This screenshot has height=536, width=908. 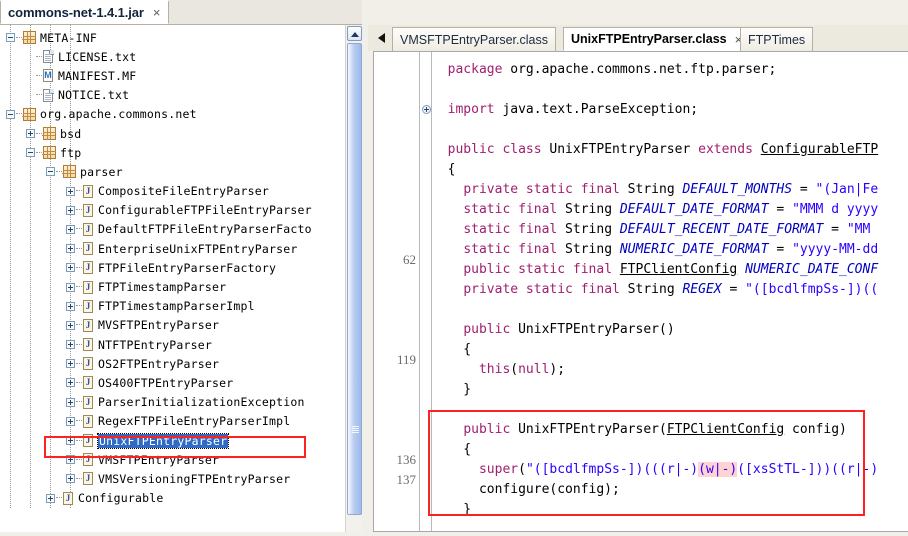 What do you see at coordinates (157, 12) in the screenshot?
I see `close-icon: ×` at bounding box center [157, 12].